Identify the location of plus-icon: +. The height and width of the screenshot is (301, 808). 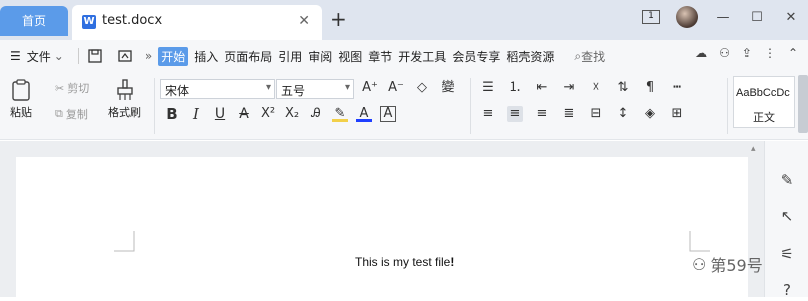
(338, 19).